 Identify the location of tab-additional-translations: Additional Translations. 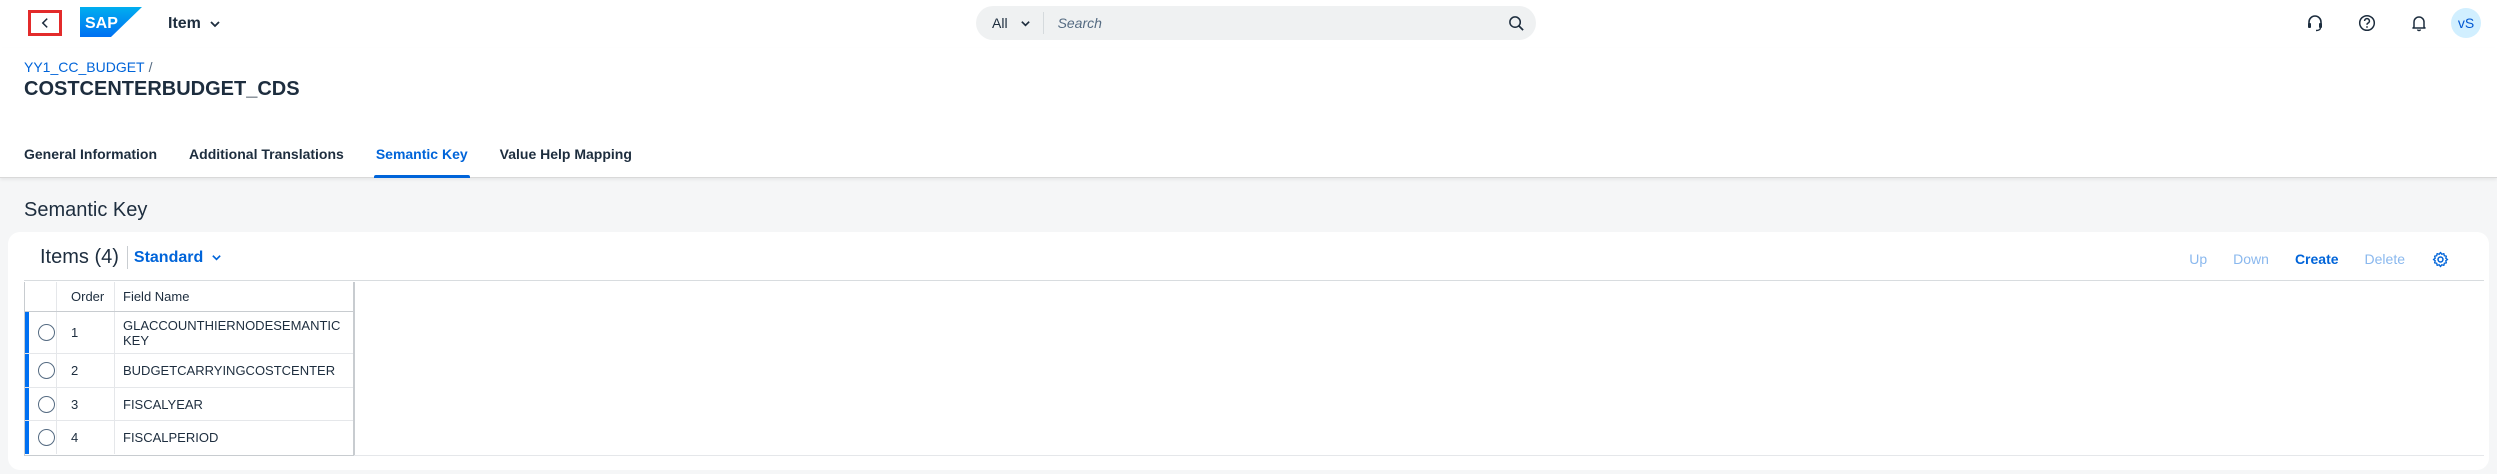
(266, 162).